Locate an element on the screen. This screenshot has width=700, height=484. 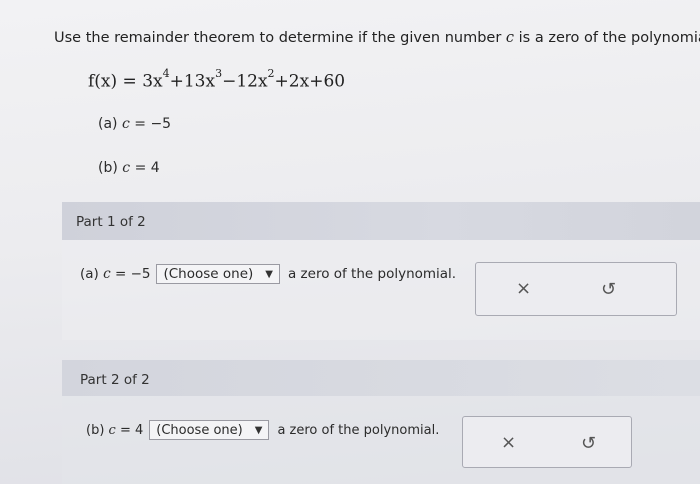
part1-var: c is located at coordinates (107, 274).